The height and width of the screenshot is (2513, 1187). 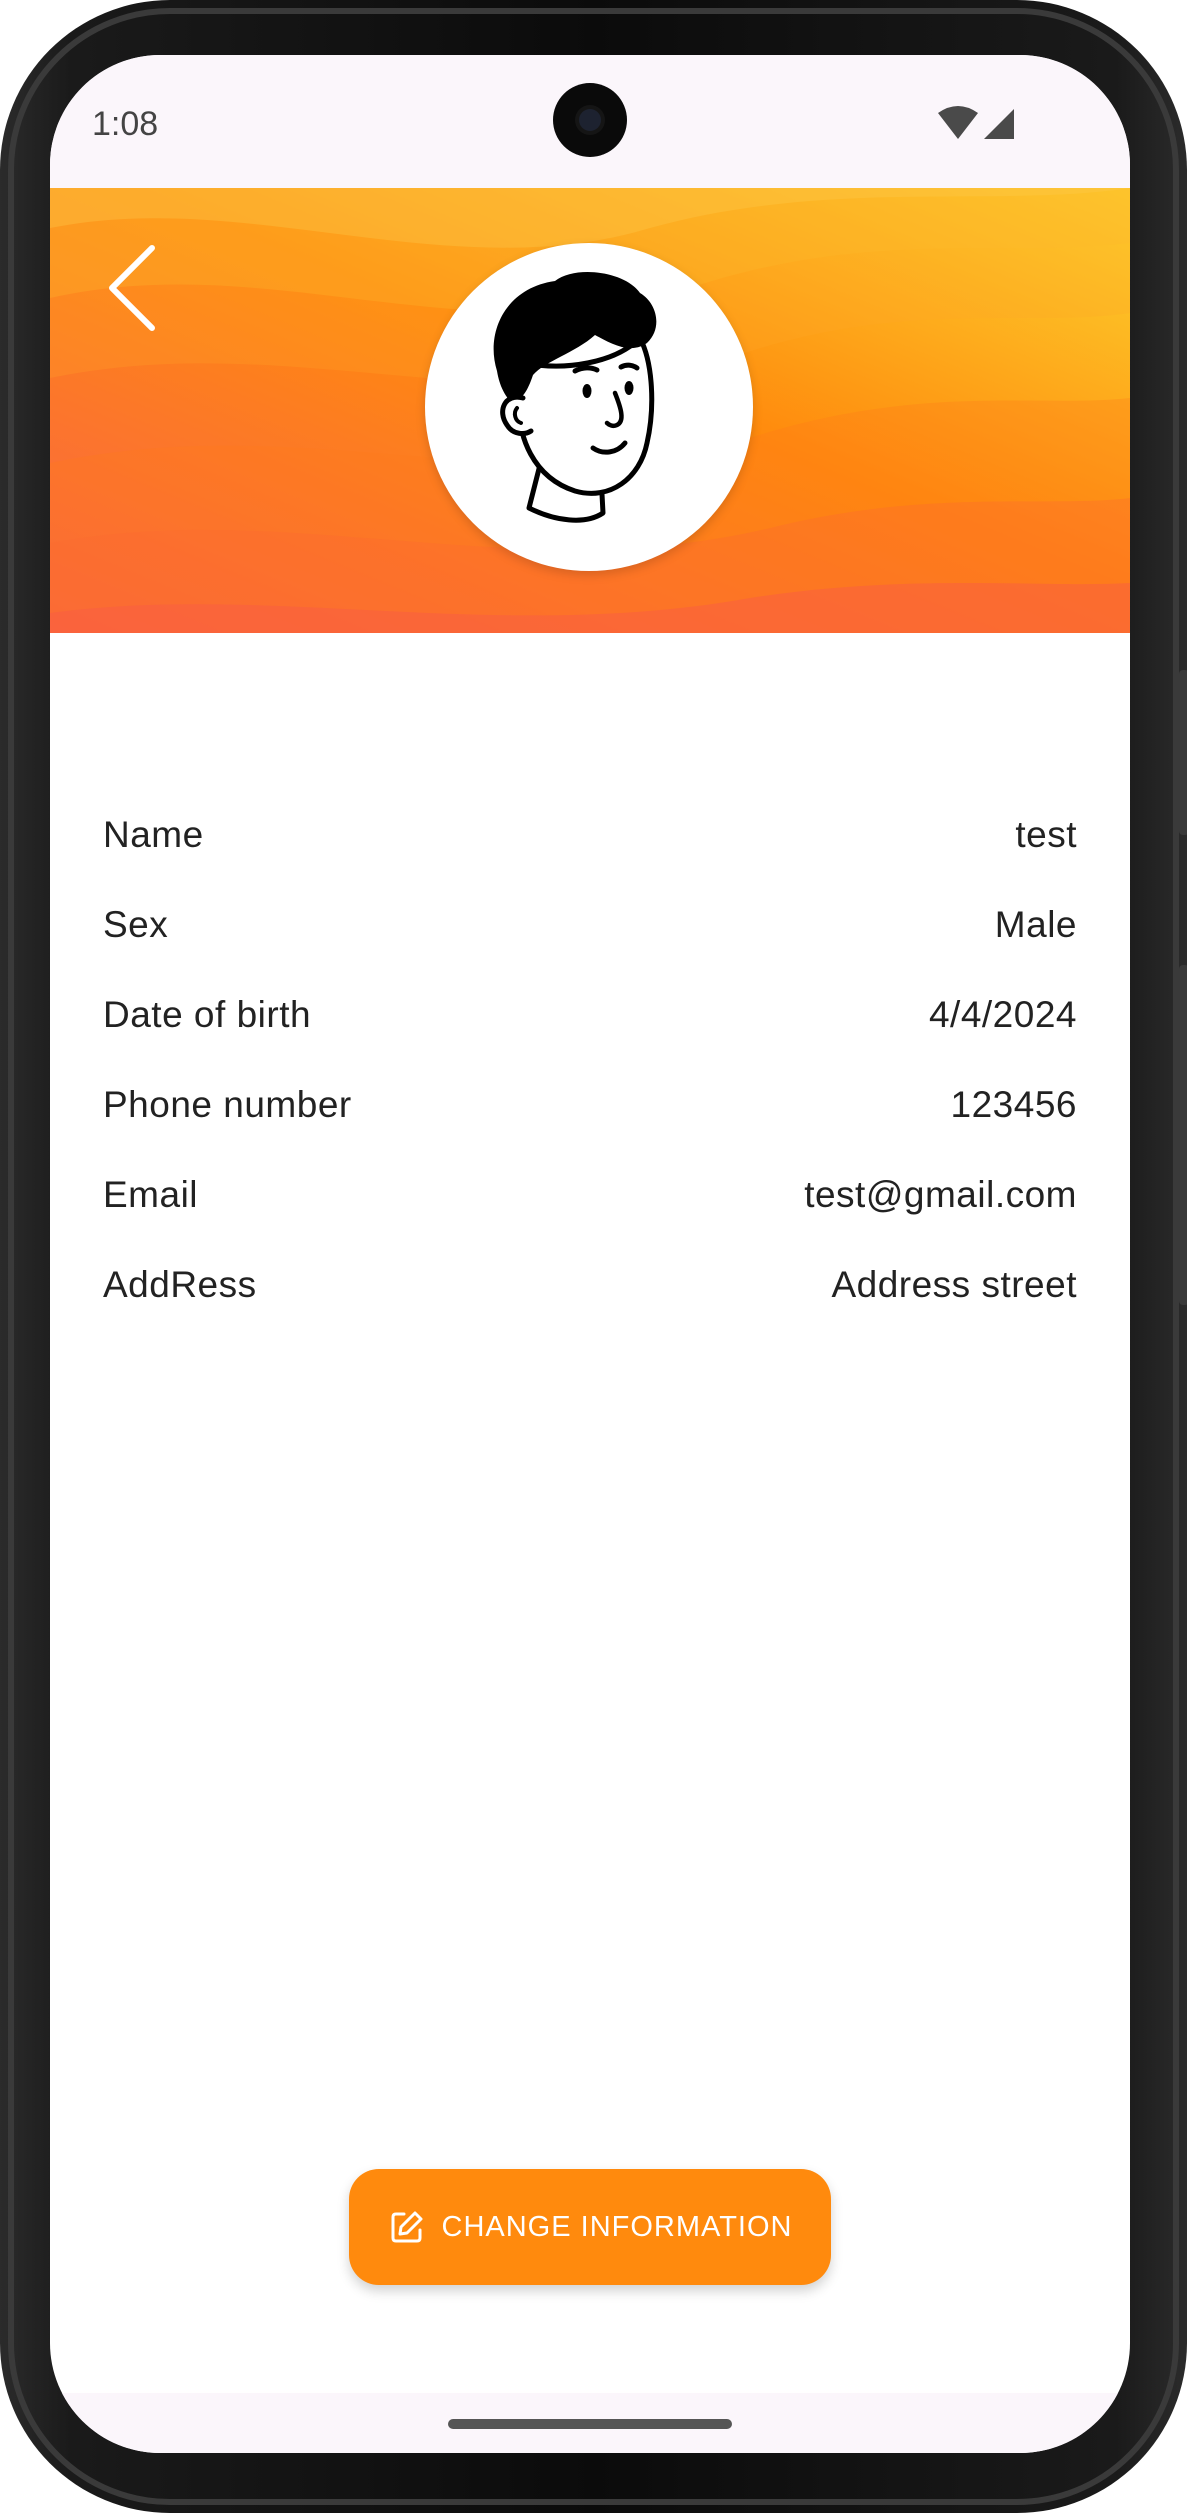 What do you see at coordinates (590, 835) in the screenshot?
I see `info-row-name: Name test` at bounding box center [590, 835].